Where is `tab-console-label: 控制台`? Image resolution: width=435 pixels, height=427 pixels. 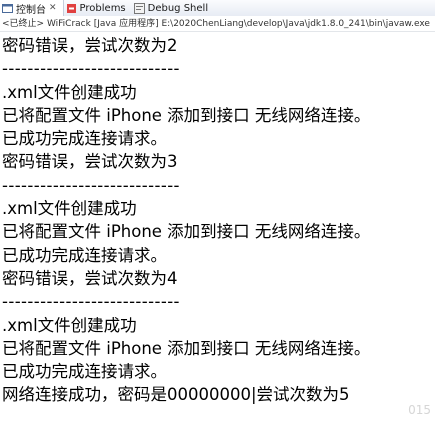
tab-console-label: 控制台 is located at coordinates (31, 10).